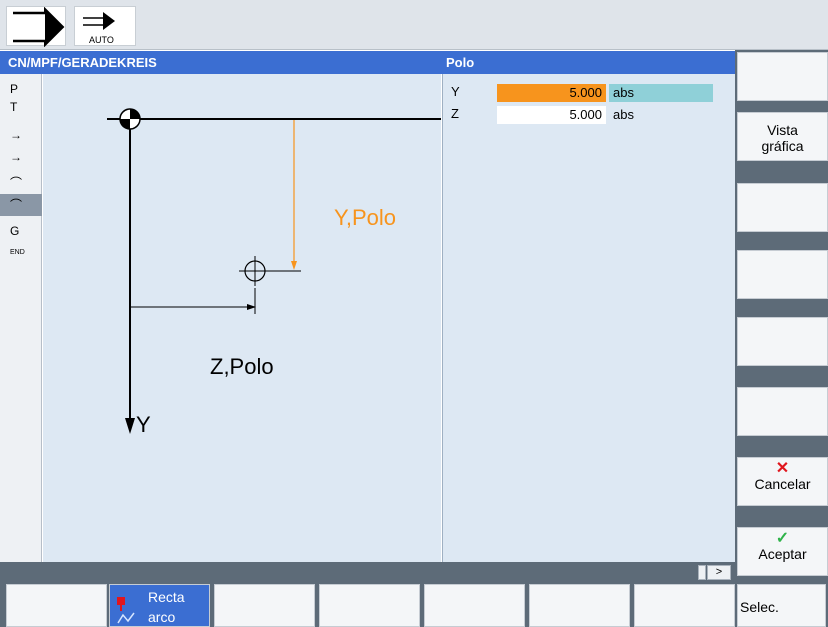 The width and height of the screenshot is (828, 627). What do you see at coordinates (105, 26) in the screenshot?
I see `auto-mode-icon: AUTO` at bounding box center [105, 26].